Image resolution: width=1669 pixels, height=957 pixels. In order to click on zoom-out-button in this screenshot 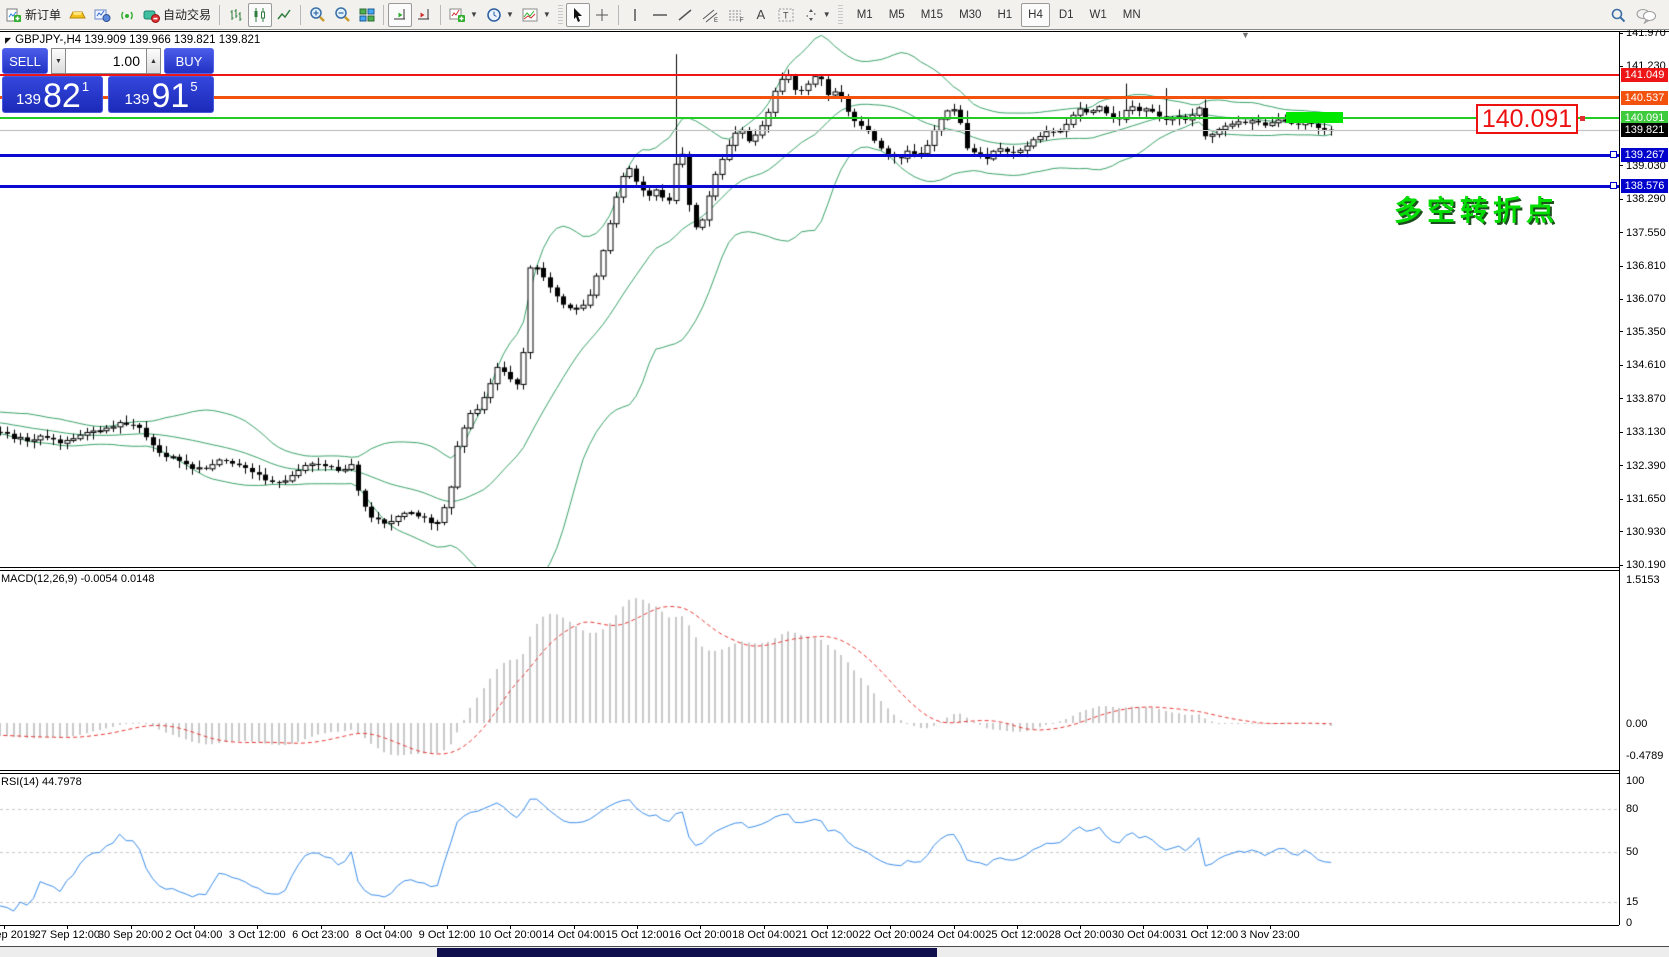, I will do `click(342, 15)`.